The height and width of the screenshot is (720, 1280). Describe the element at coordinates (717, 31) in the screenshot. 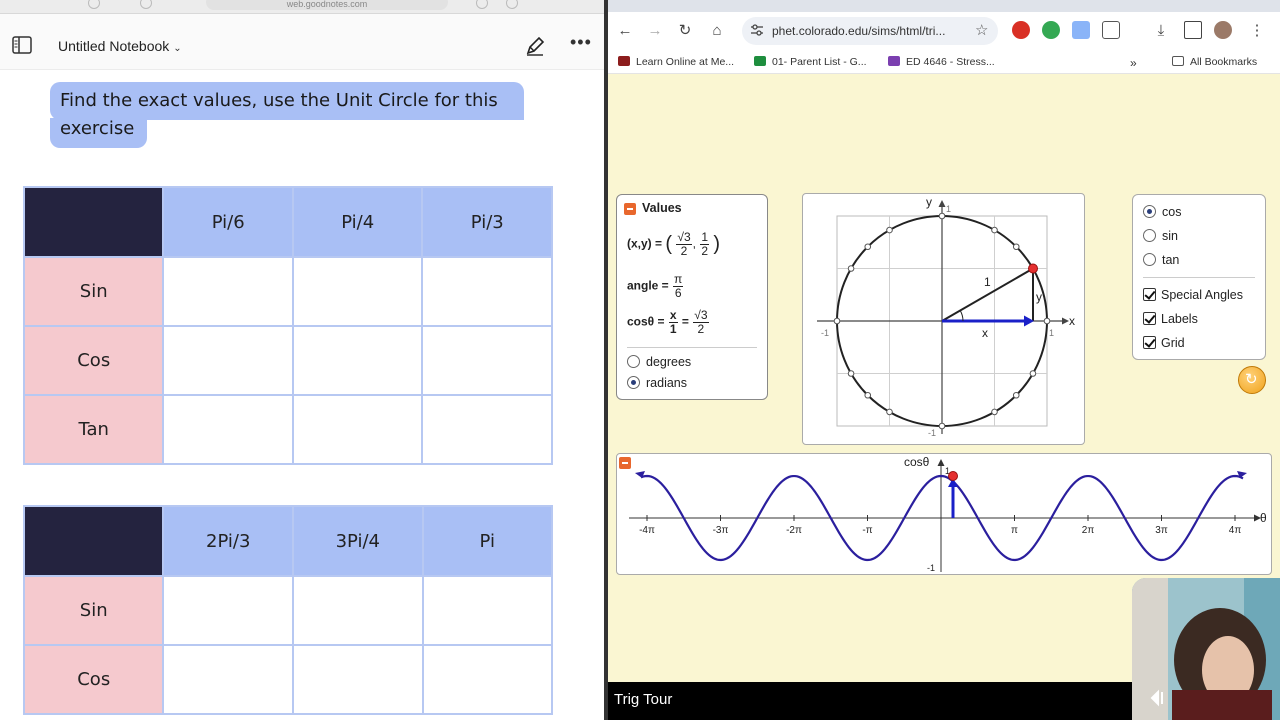

I see `home-icon: ⌂` at that location.